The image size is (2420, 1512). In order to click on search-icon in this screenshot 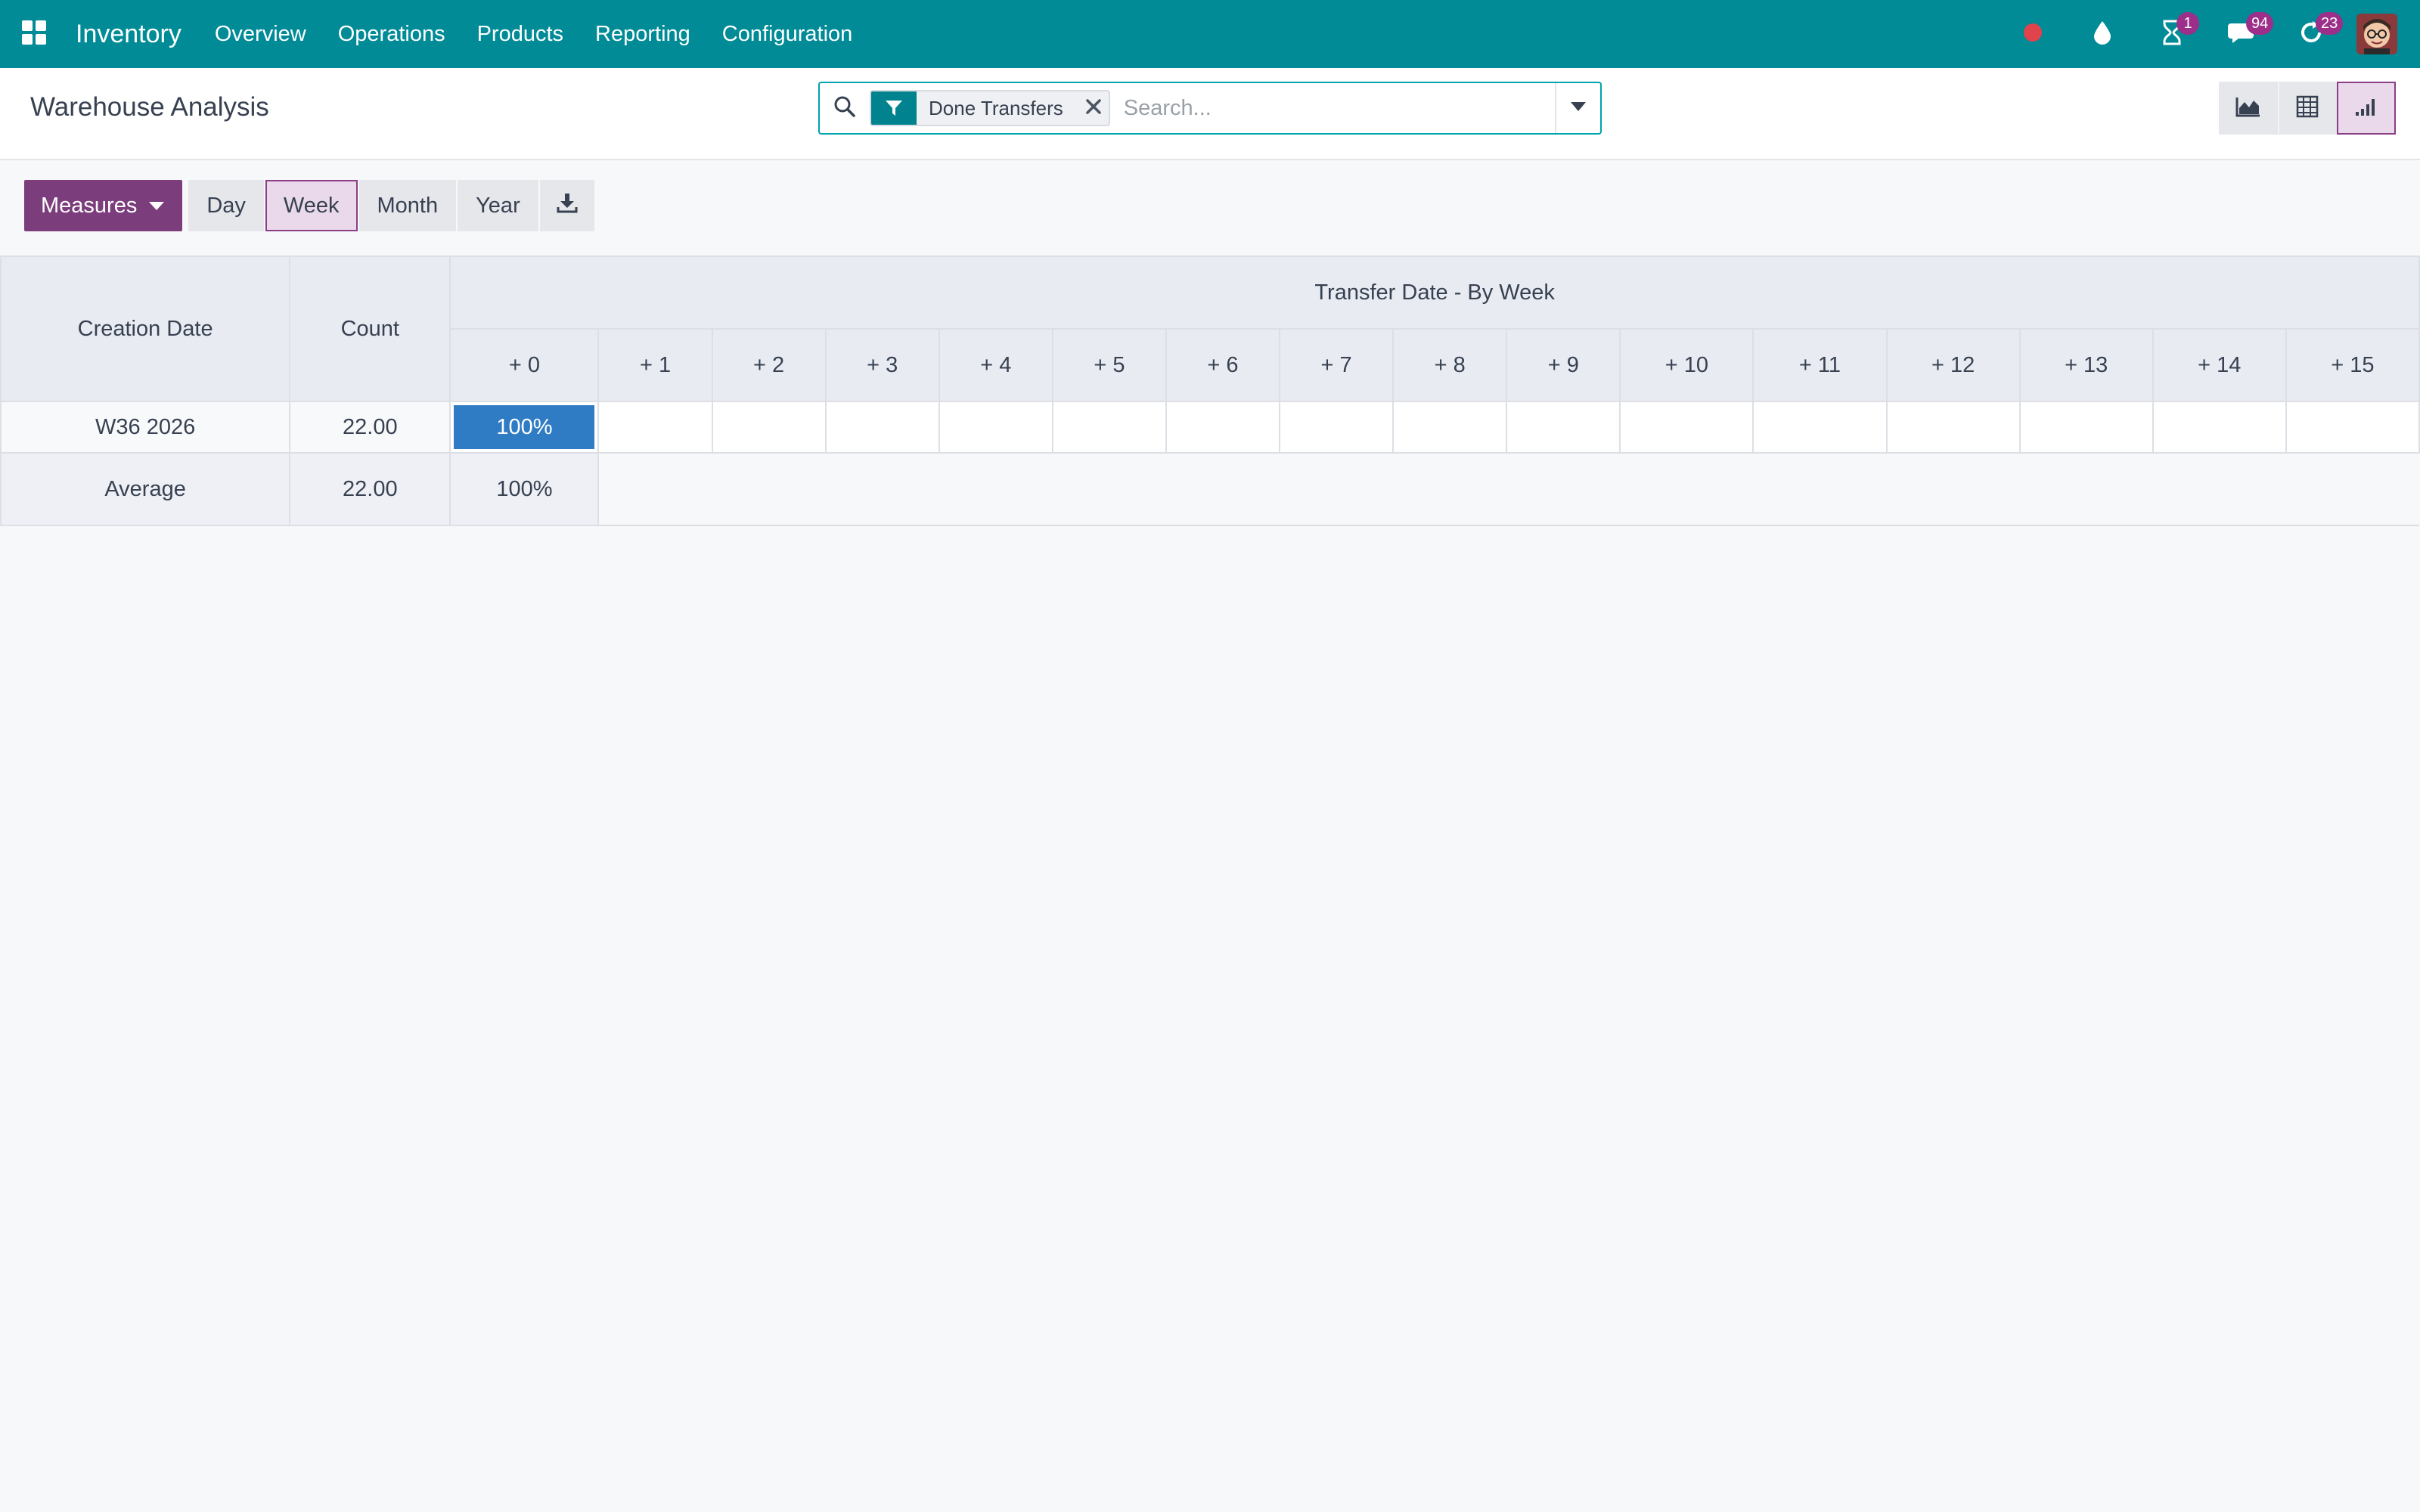, I will do `click(844, 109)`.